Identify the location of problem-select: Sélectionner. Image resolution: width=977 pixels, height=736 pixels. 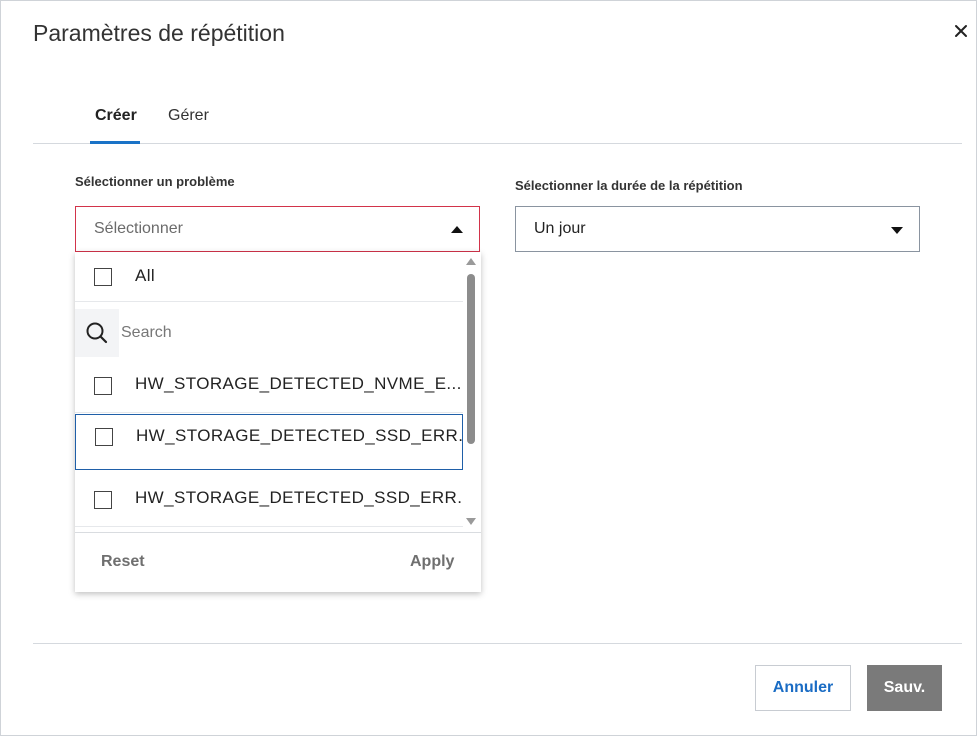
(277, 229).